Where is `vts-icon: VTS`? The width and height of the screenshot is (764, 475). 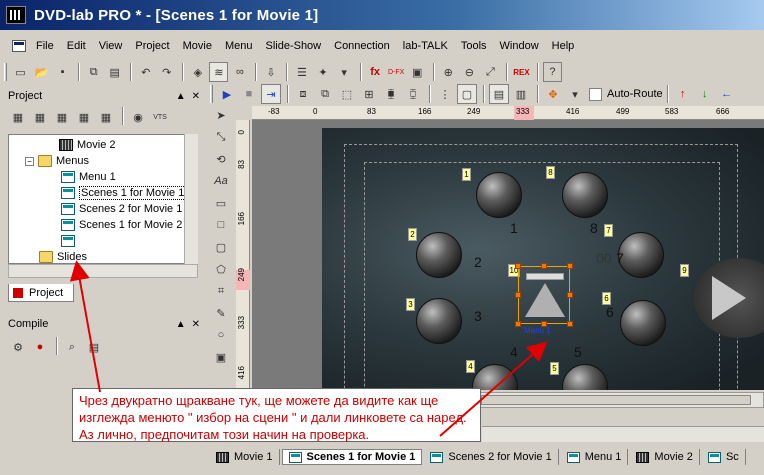
vts-icon: VTS is located at coordinates (160, 117).